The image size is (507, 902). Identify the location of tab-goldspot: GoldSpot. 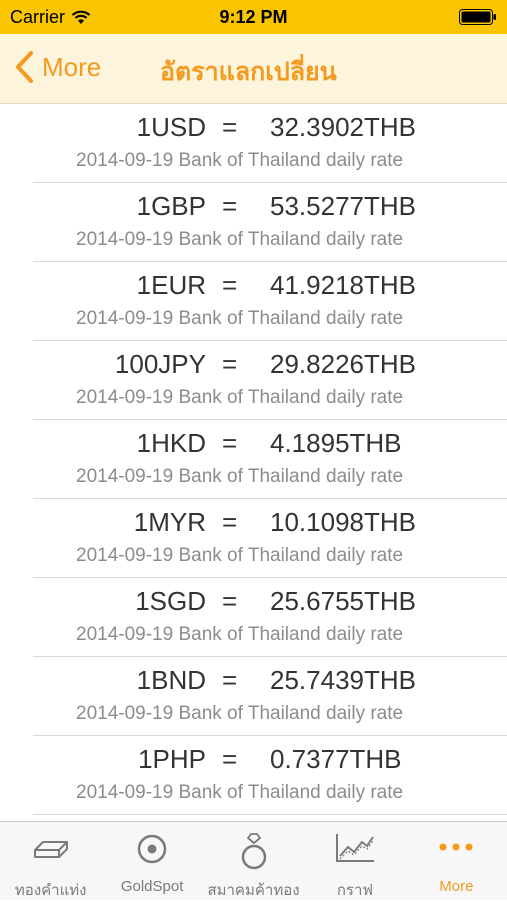
(151, 861).